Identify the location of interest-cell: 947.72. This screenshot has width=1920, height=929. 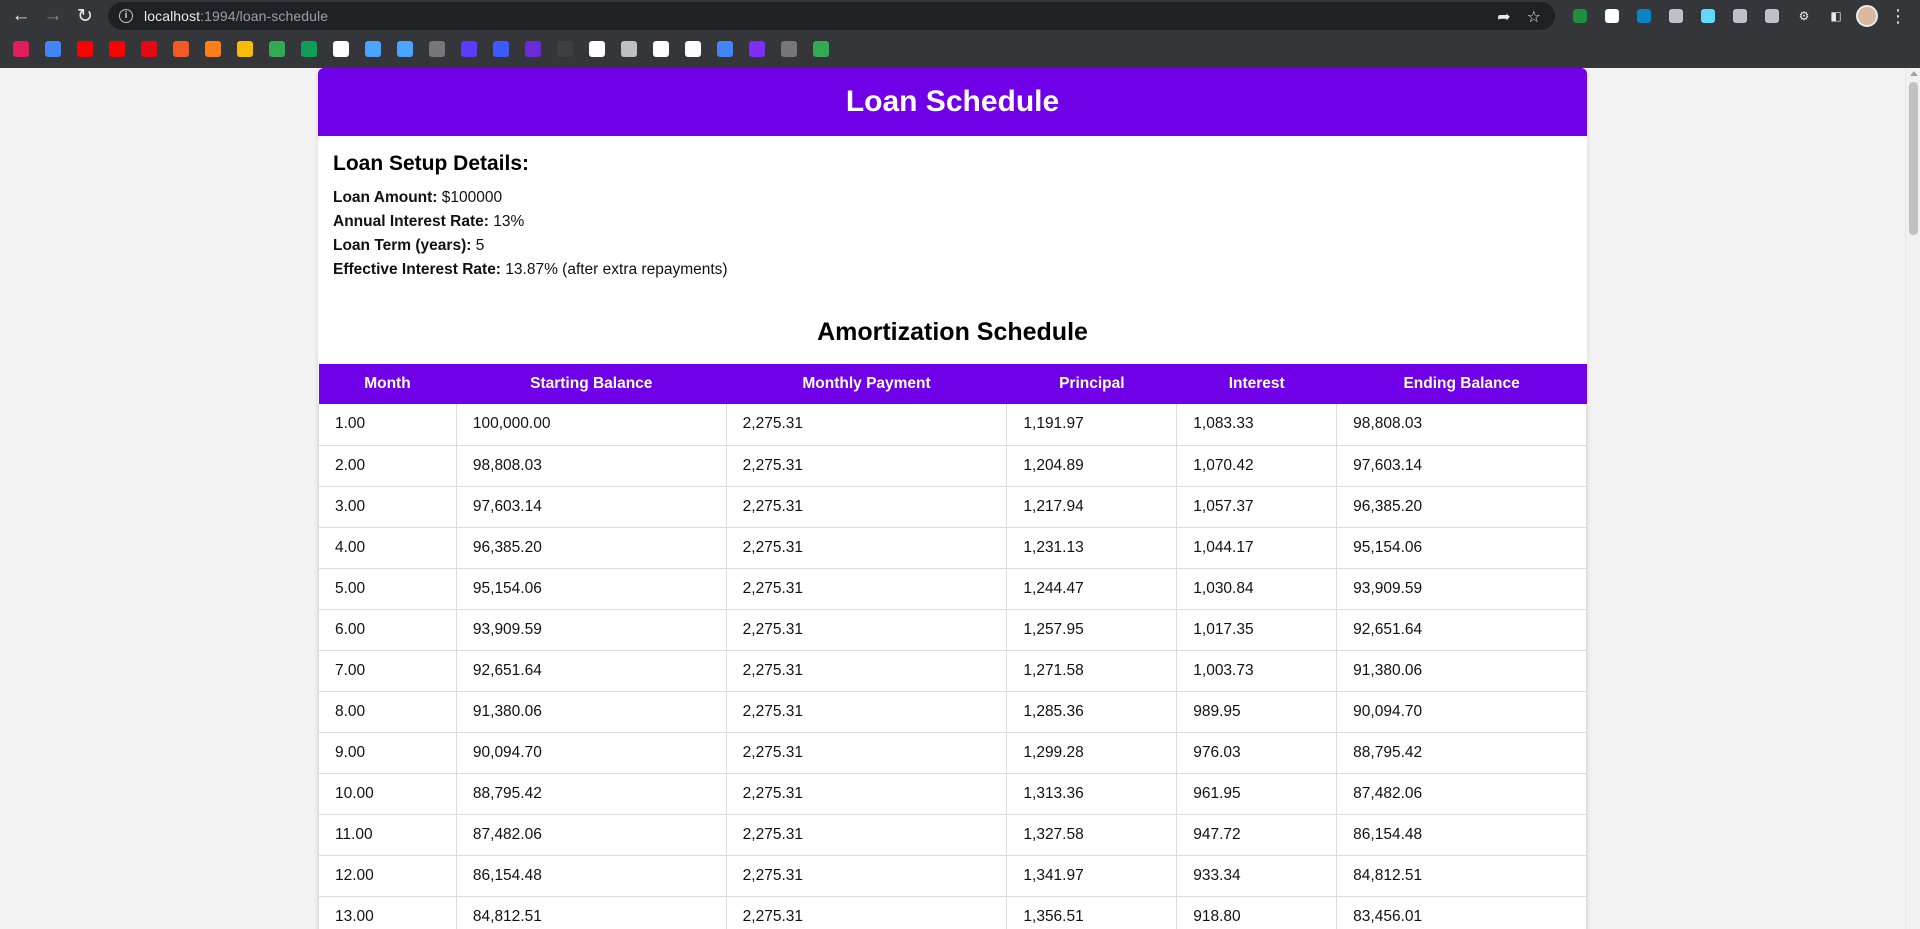
(1257, 835).